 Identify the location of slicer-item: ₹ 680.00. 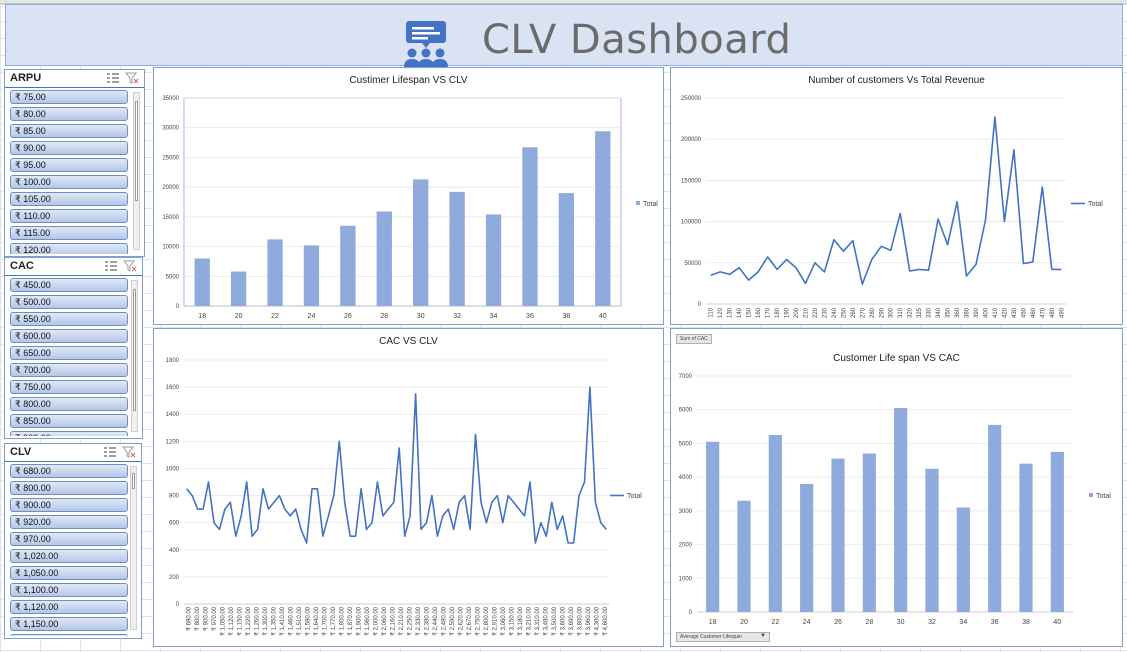
(69, 471).